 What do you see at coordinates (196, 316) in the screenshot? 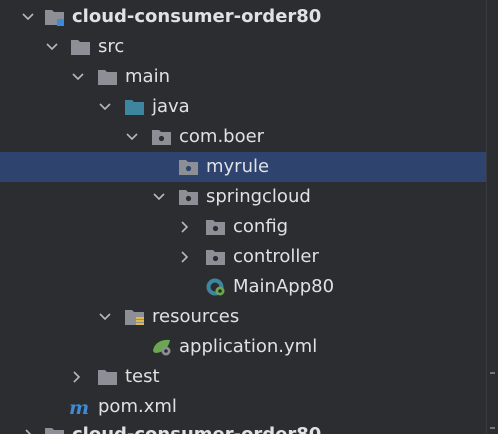
I see `tree-label-resources: resources` at bounding box center [196, 316].